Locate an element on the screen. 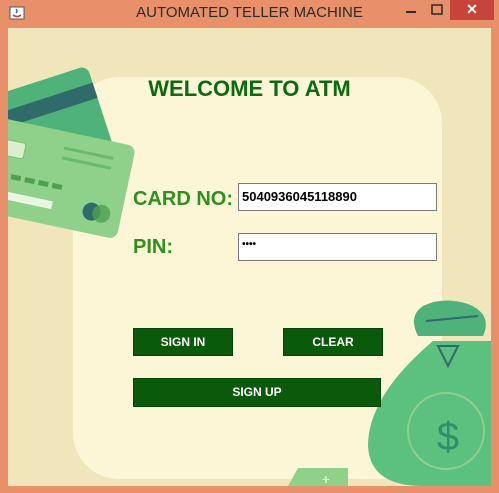 The image size is (499, 493). maximize-button is located at coordinates (437, 10).